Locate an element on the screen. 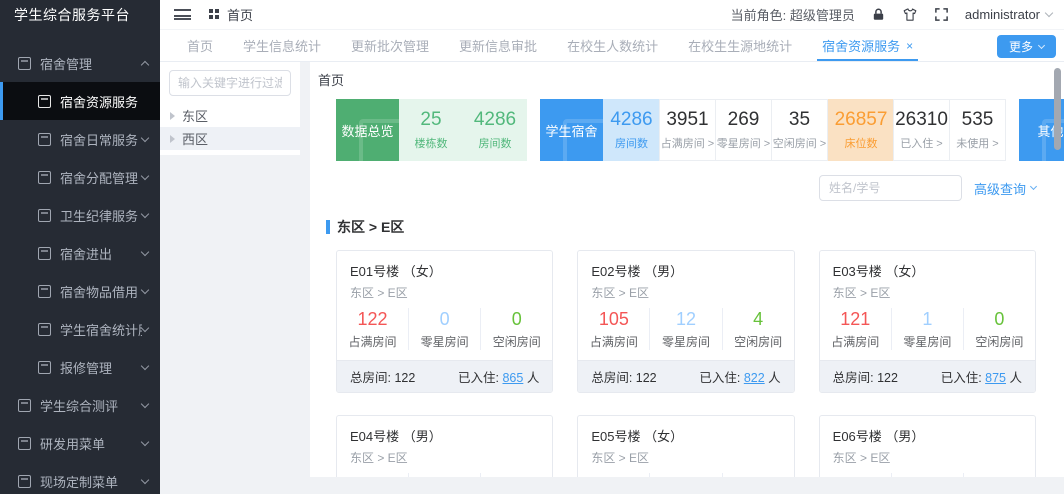 The width and height of the screenshot is (1064, 494). sidebar-item-dorm-manage: 宿舍管理 is located at coordinates (80, 63).